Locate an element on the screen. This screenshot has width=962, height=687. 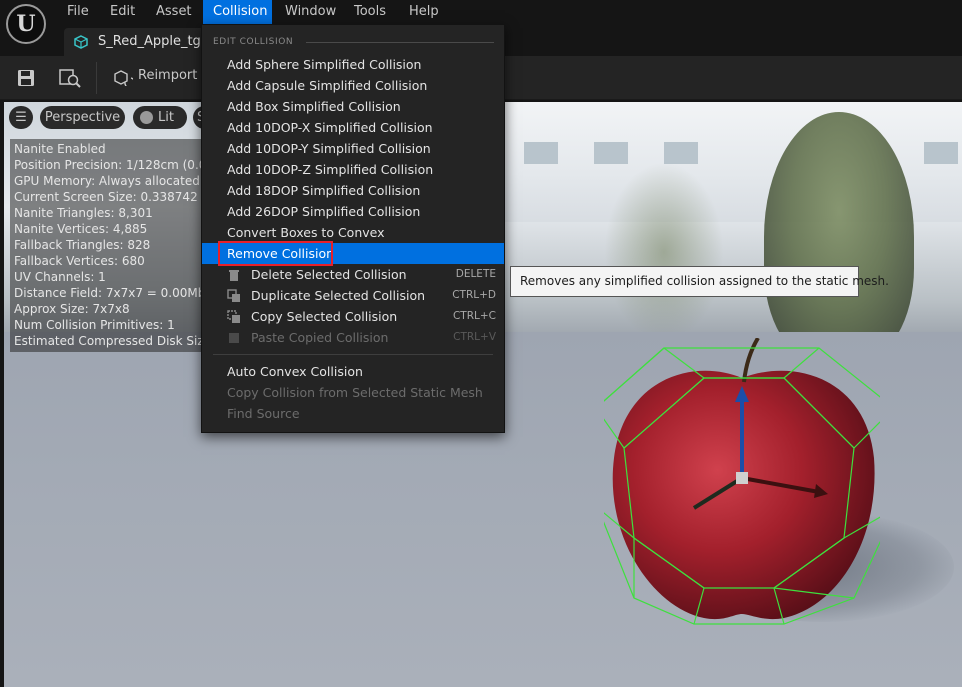
menu-item-add-box-collision: Add Box Simplified Collision is located at coordinates (353, 106).